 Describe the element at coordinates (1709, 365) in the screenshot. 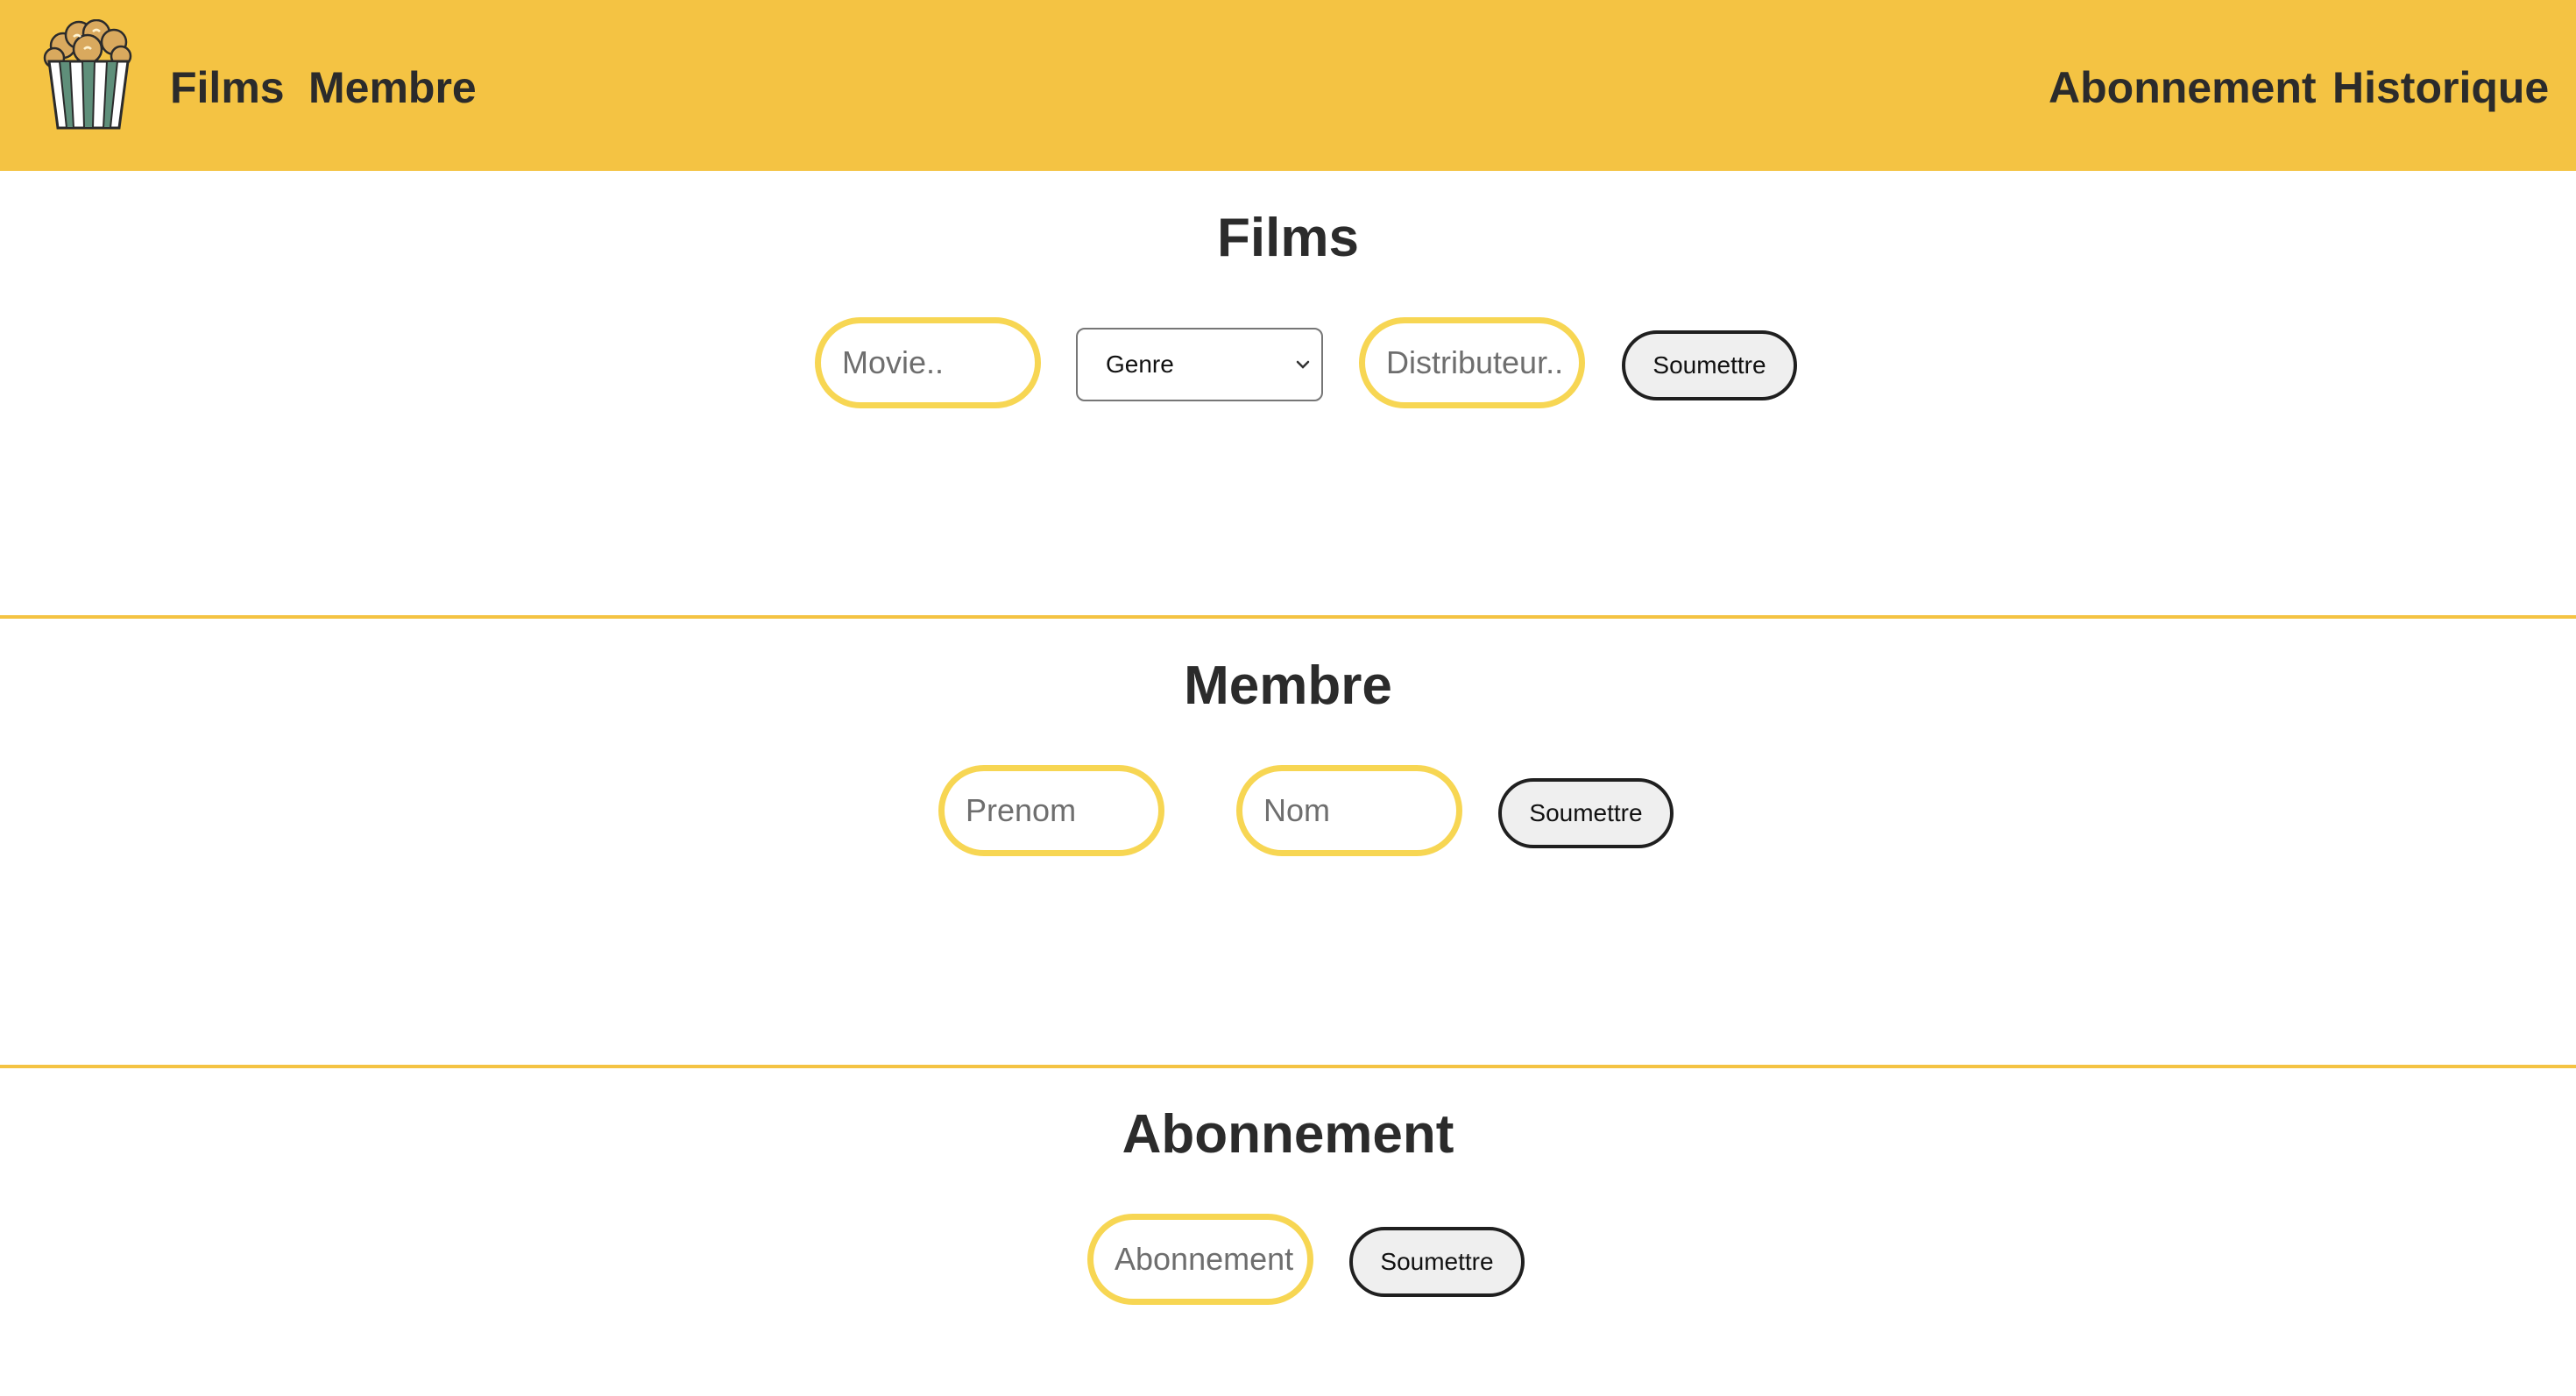

I see `films-submit-button: Soumettre` at that location.